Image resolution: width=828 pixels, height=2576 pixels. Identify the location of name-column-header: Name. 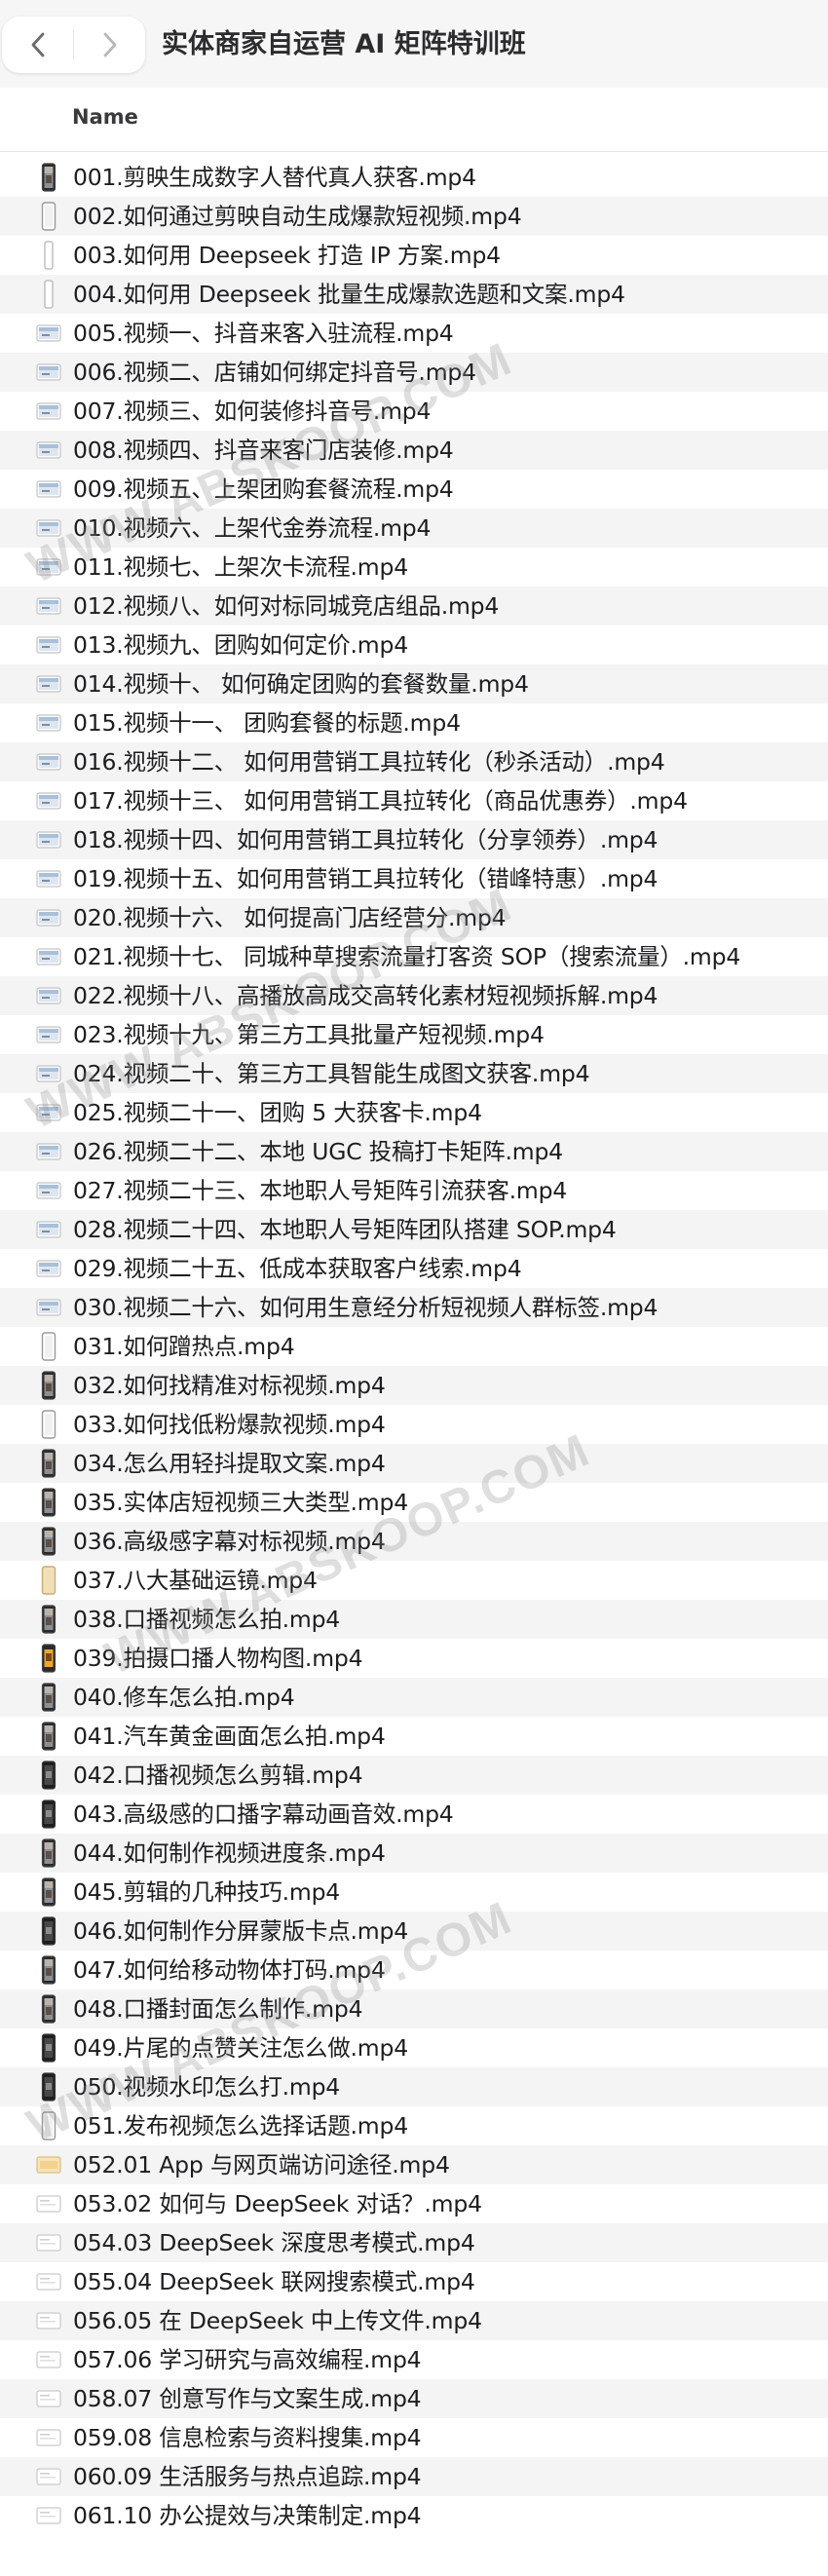
(105, 117).